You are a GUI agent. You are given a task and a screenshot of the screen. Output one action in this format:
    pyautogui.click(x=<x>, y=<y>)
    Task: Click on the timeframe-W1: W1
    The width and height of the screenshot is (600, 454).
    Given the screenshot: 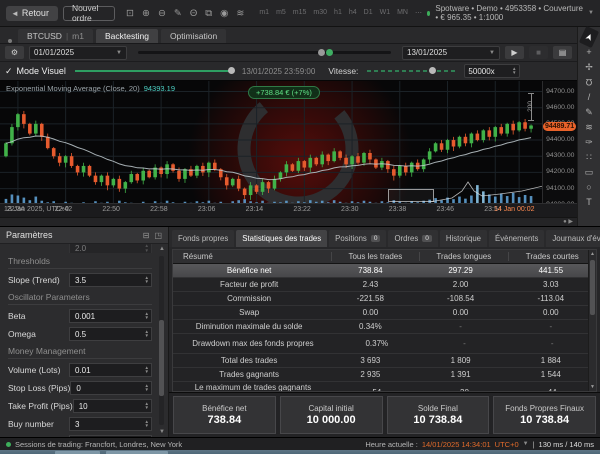 What is the action you would take?
    pyautogui.click(x=385, y=13)
    